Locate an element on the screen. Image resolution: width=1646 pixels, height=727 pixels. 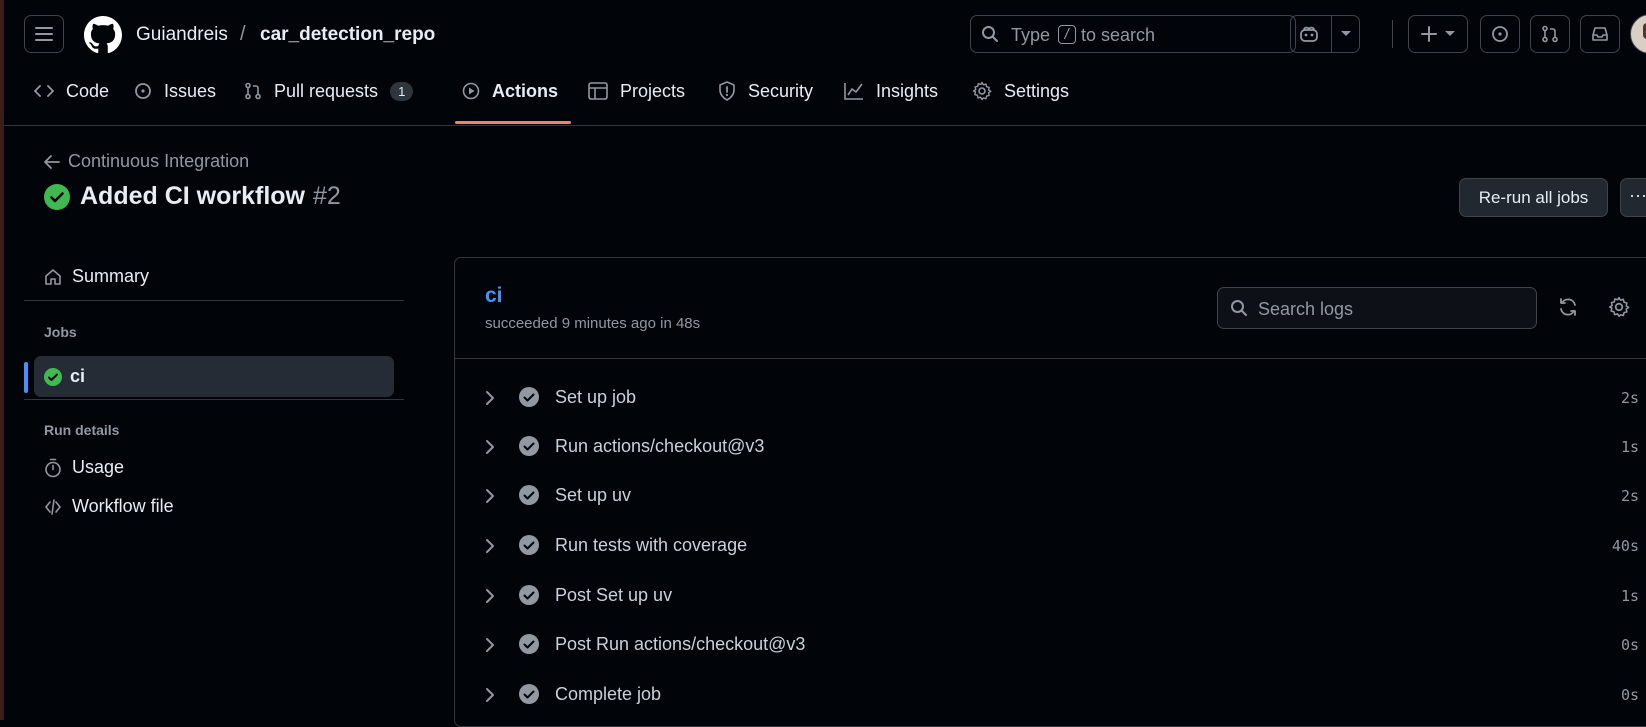
sidebar-item-label: Summary is located at coordinates (111, 276).